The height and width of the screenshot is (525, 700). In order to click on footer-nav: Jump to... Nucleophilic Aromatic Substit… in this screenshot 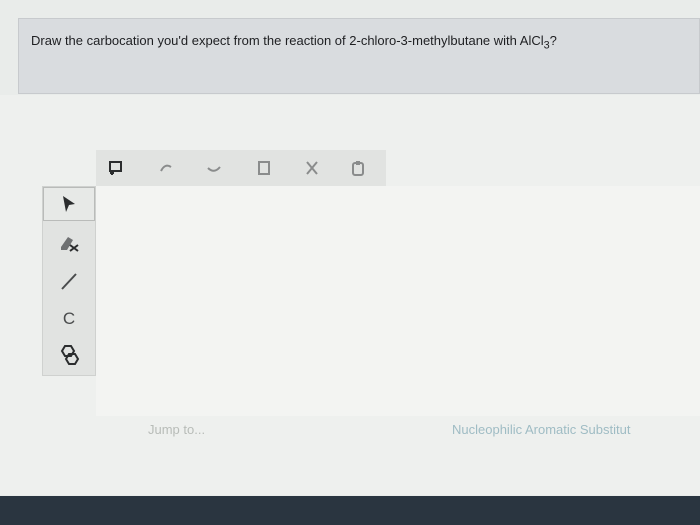, I will do `click(350, 431)`.